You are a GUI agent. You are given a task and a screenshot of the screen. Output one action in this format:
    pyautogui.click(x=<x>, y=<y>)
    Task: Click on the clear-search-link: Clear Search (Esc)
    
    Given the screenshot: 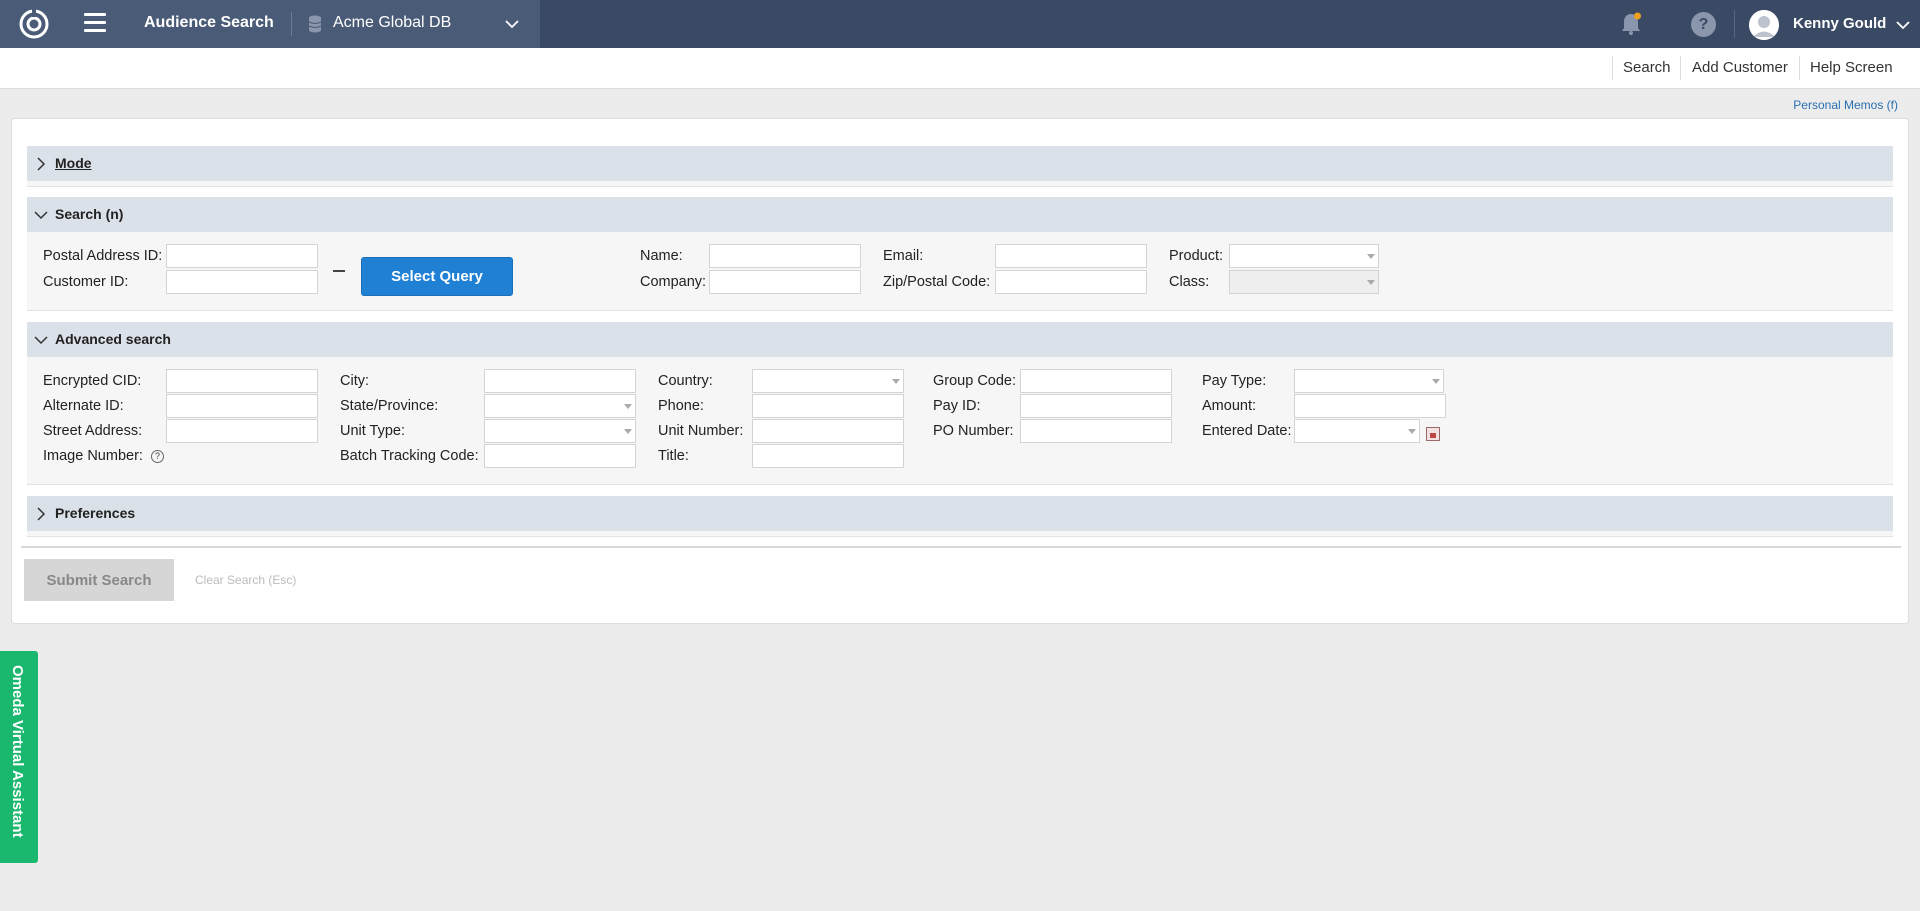 What is the action you would take?
    pyautogui.click(x=245, y=580)
    